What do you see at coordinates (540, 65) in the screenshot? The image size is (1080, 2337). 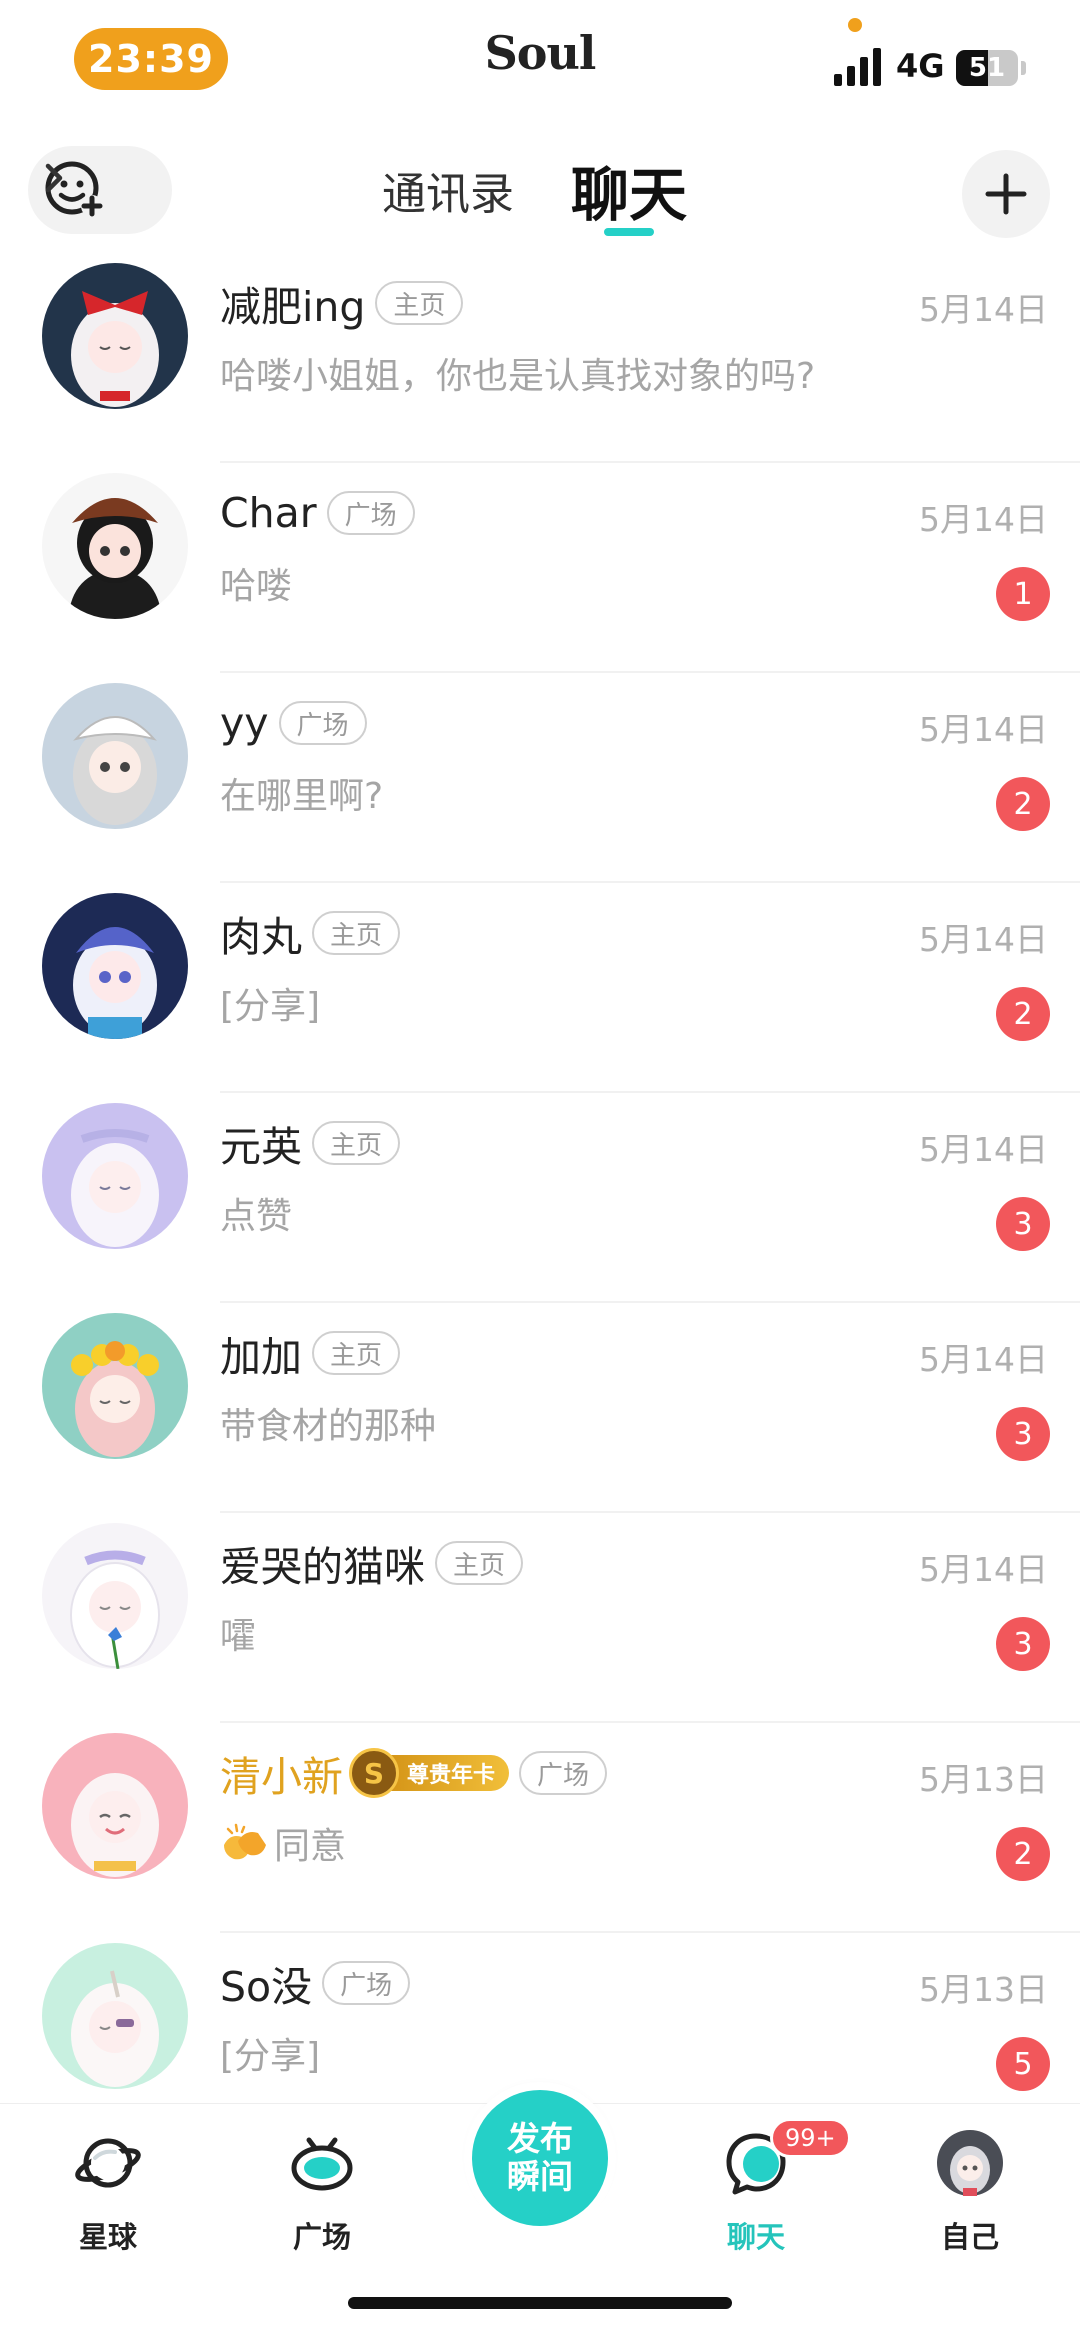 I see `status-bar: 23:39 Soul 4G 51` at bounding box center [540, 65].